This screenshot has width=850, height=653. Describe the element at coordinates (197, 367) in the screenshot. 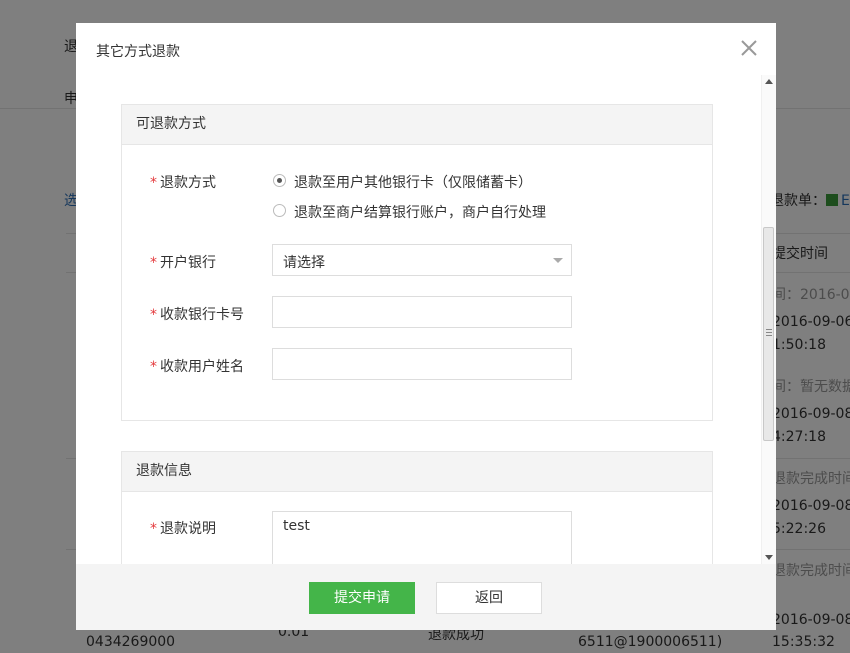

I see `user-name-label: * 收款用户姓名` at that location.